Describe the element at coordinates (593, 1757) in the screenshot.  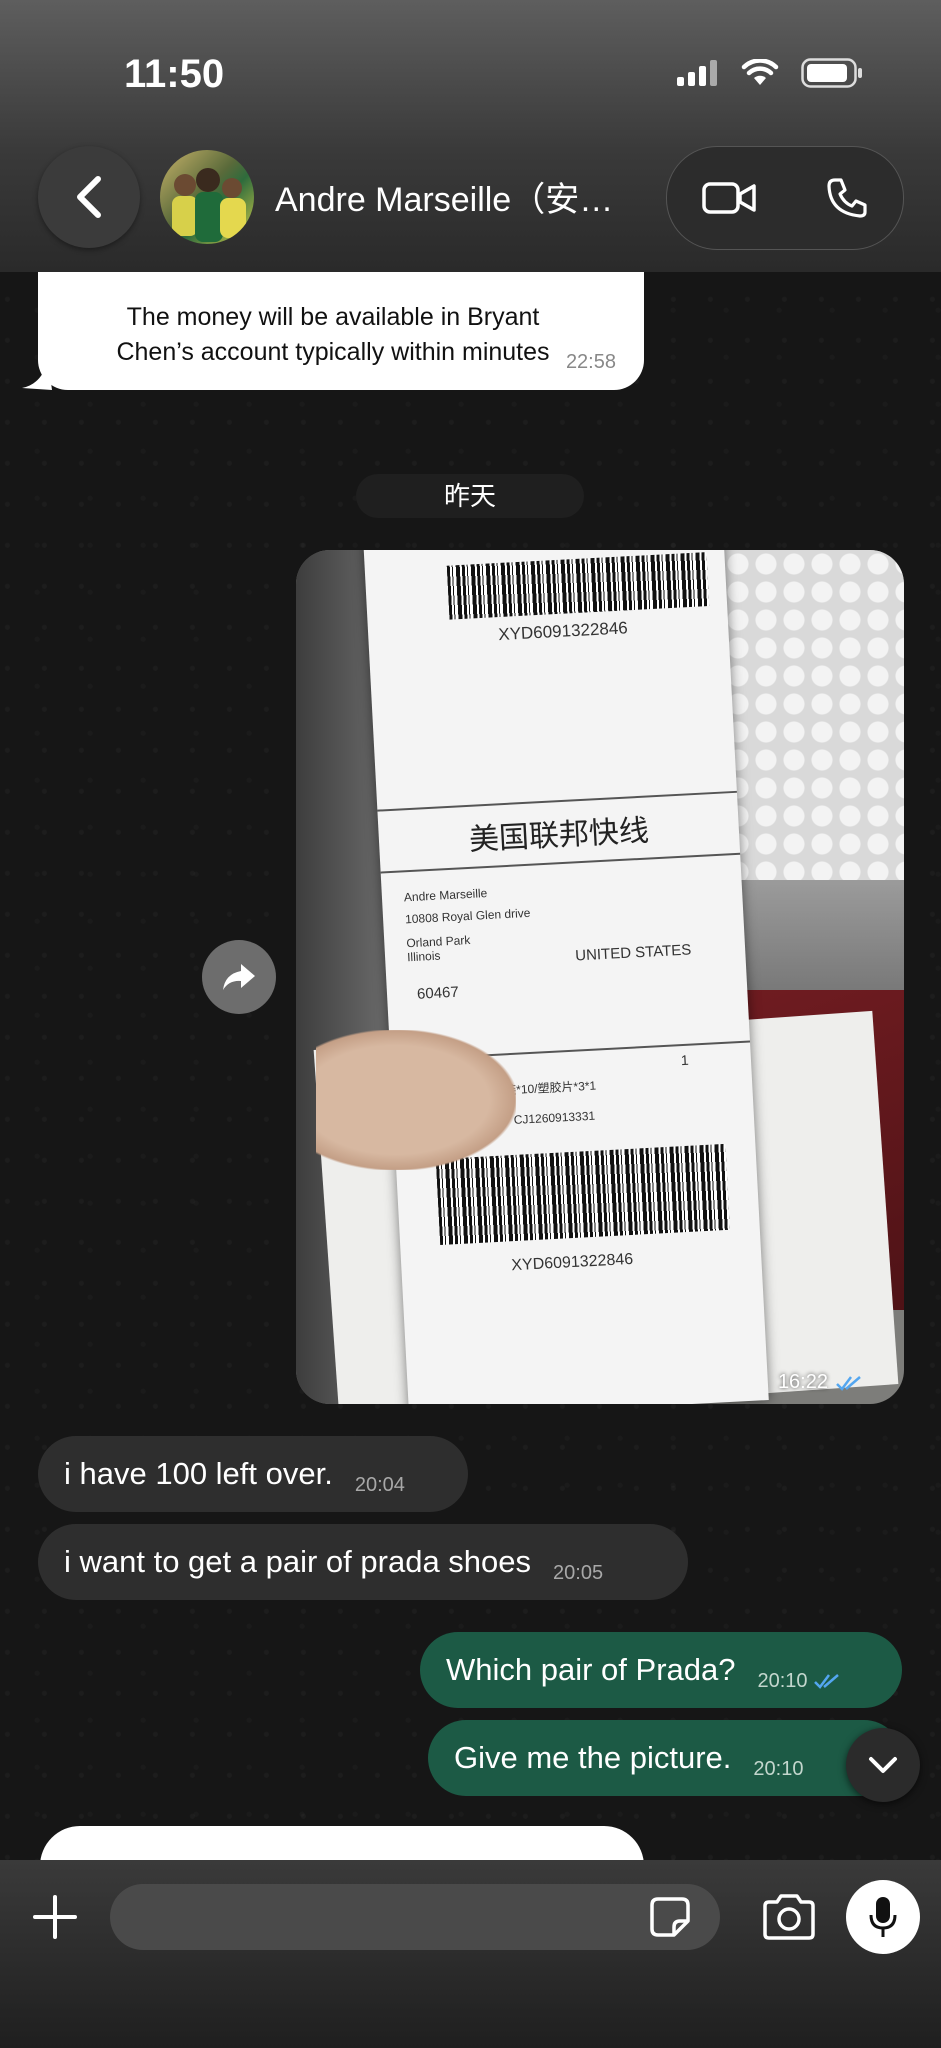
I see `message-text: Give me the picture.` at that location.